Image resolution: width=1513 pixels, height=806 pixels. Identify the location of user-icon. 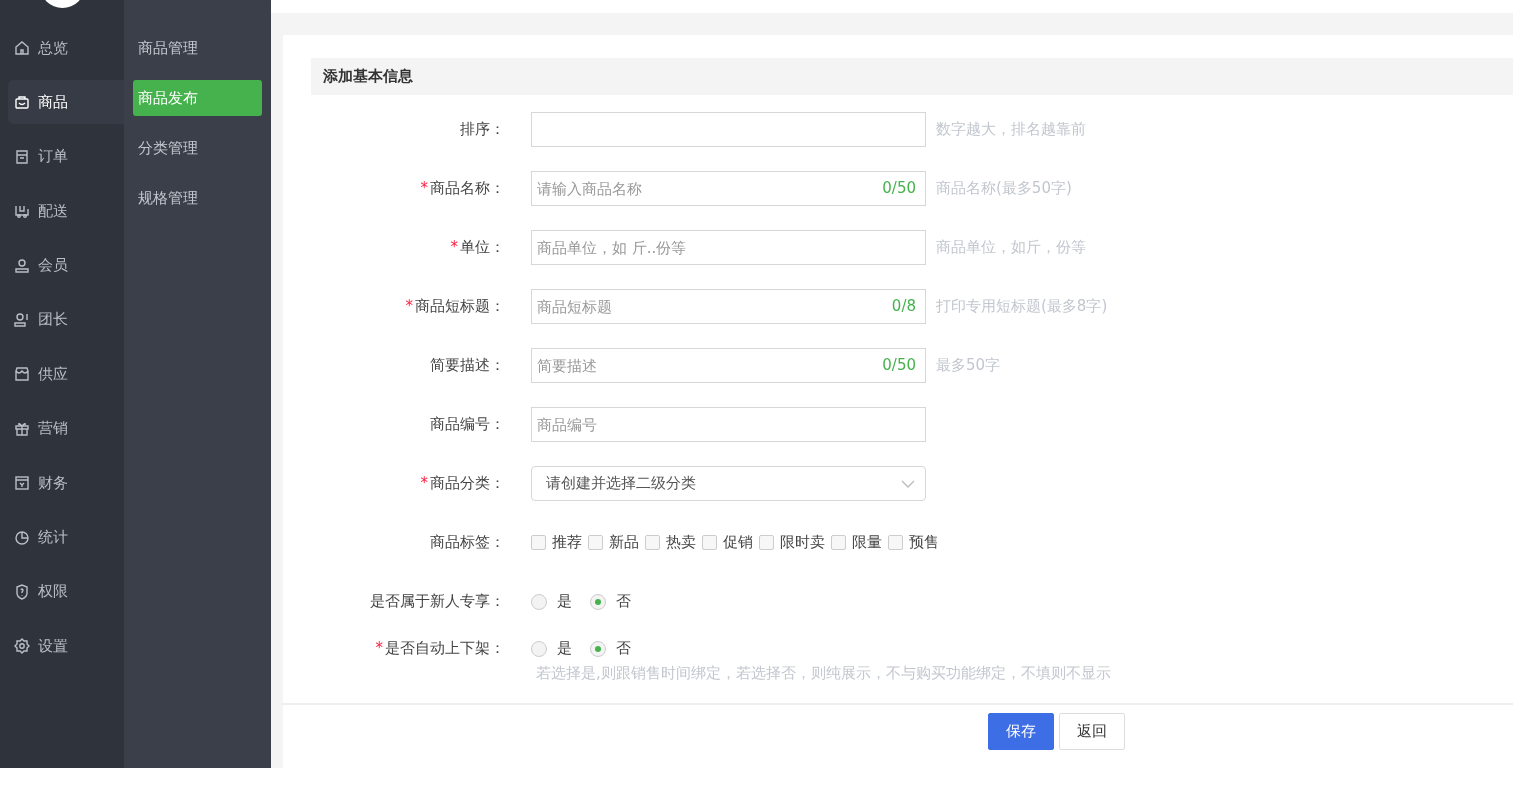
(22, 265).